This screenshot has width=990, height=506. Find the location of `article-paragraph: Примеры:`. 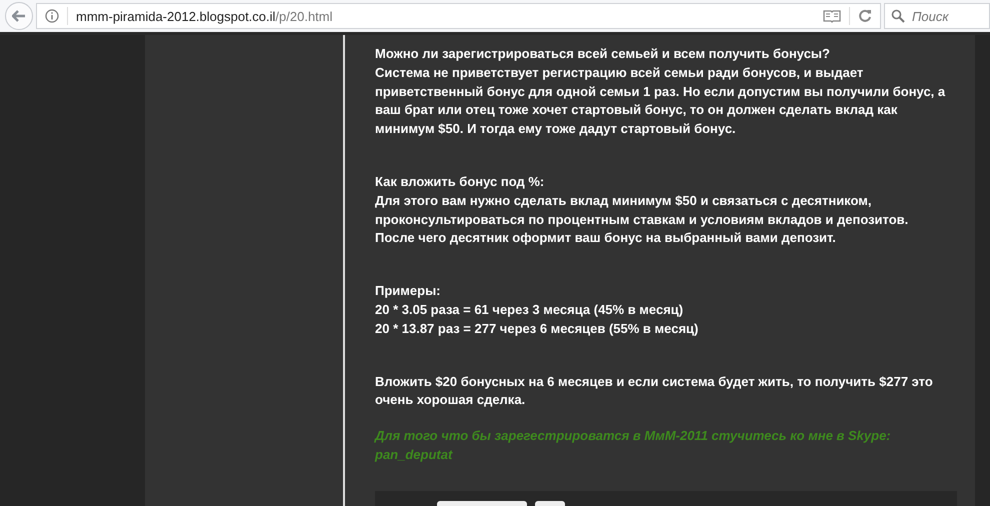

article-paragraph: Примеры: is located at coordinates (408, 291).